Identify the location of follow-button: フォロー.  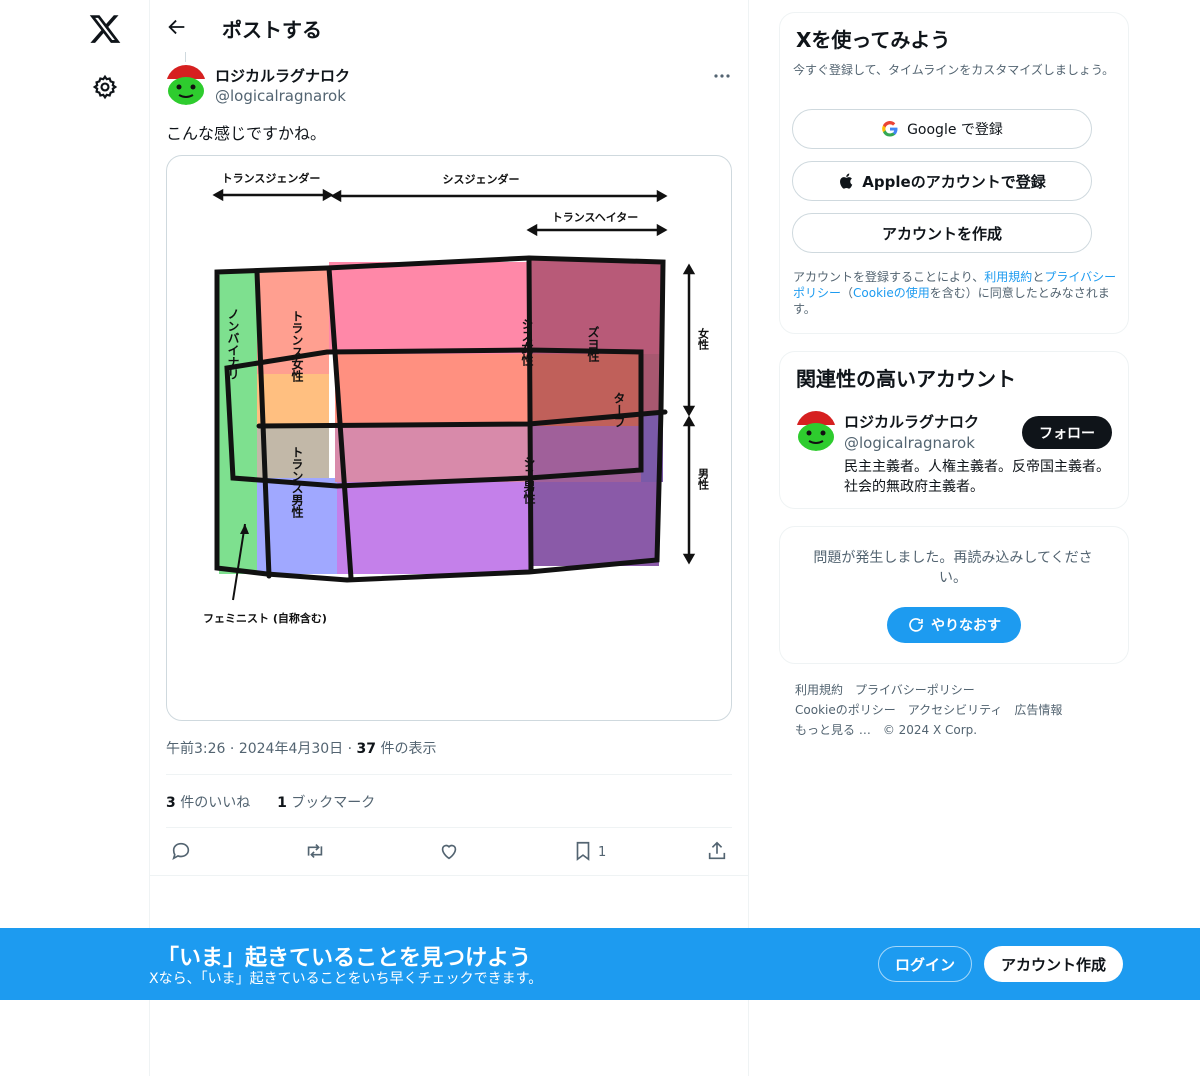
(1067, 432).